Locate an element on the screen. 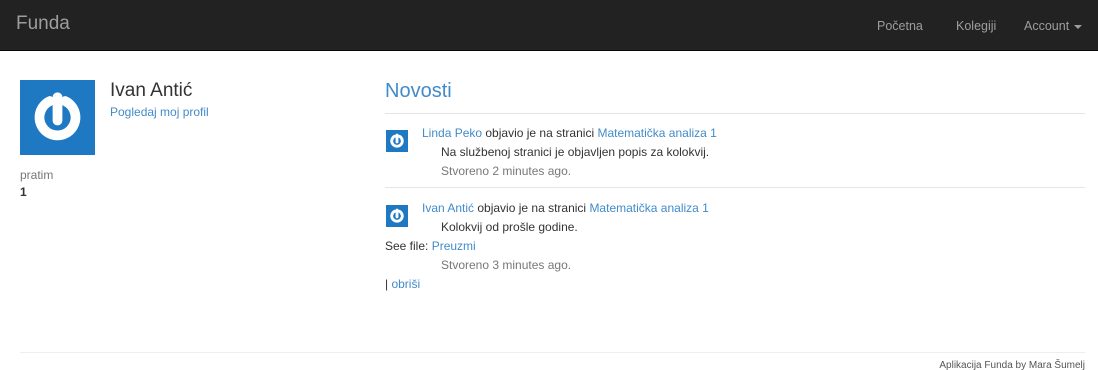  news-item-body: Kolokvij od prošle godine. is located at coordinates (509, 227).